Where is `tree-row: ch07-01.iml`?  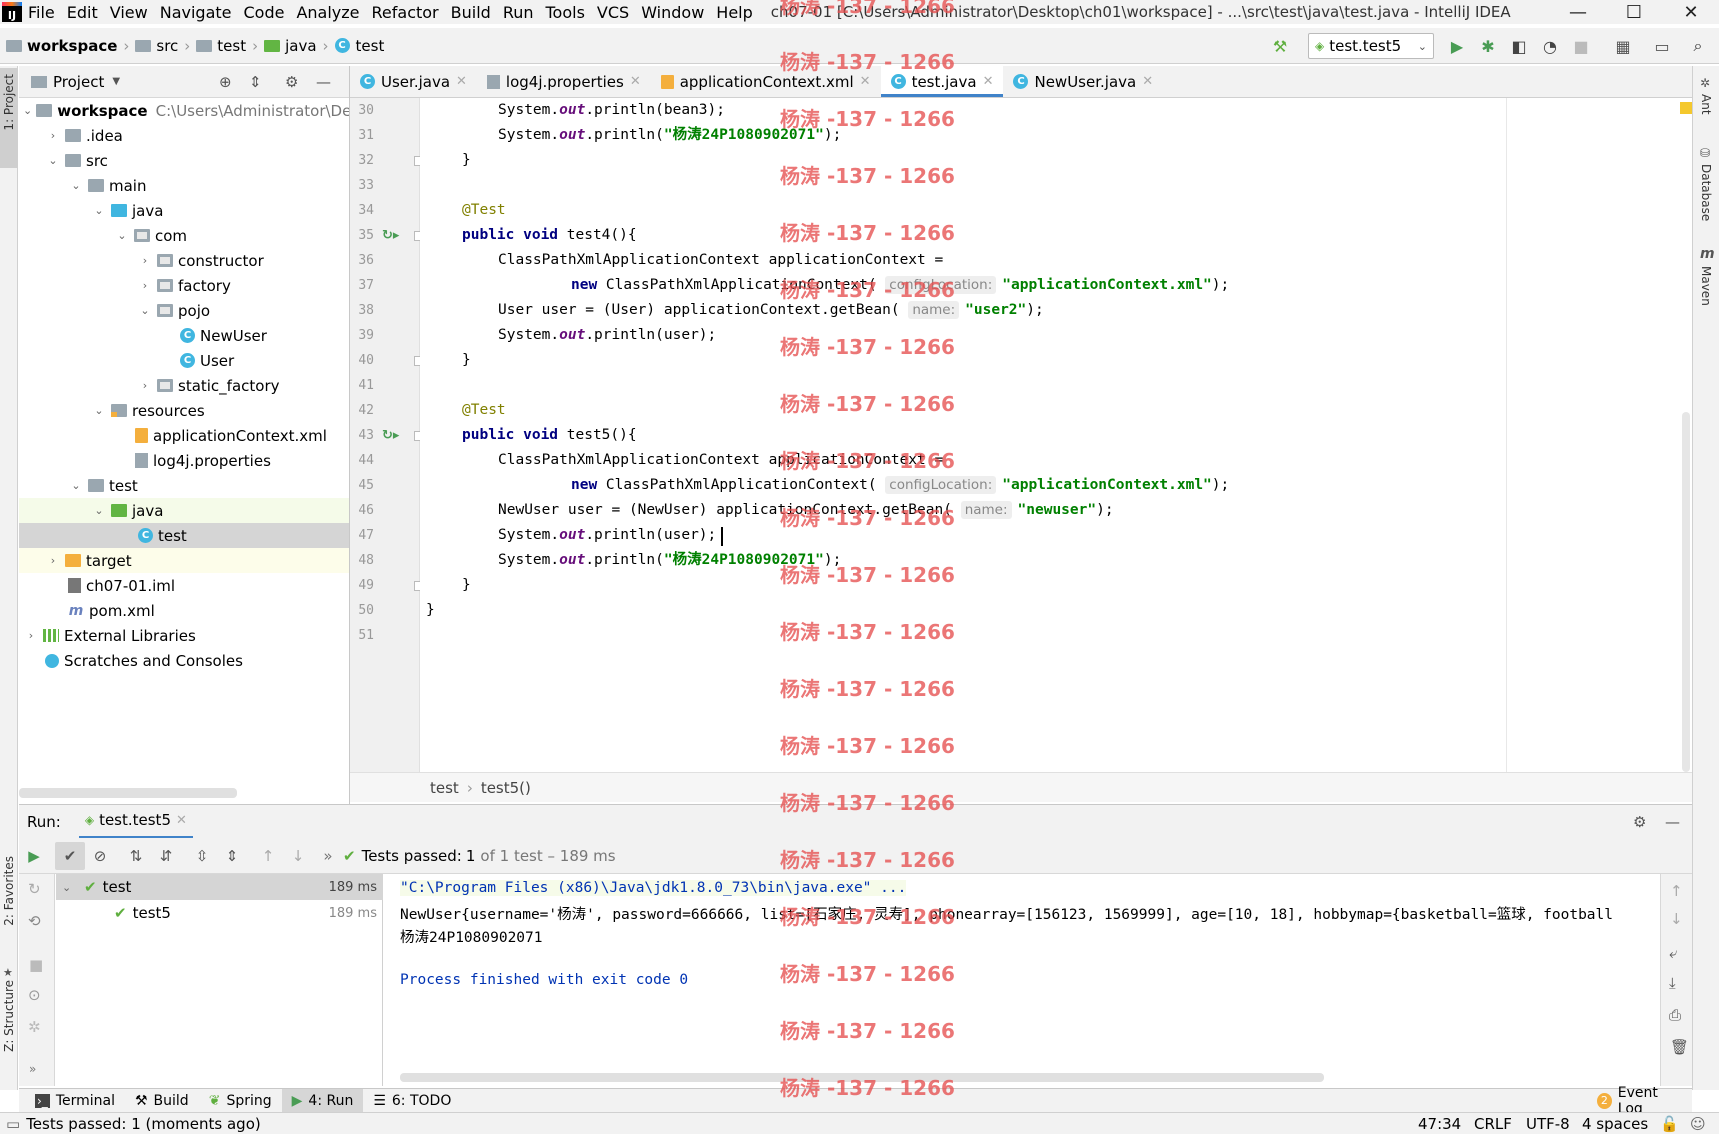
tree-row: ch07-01.iml is located at coordinates (184, 585).